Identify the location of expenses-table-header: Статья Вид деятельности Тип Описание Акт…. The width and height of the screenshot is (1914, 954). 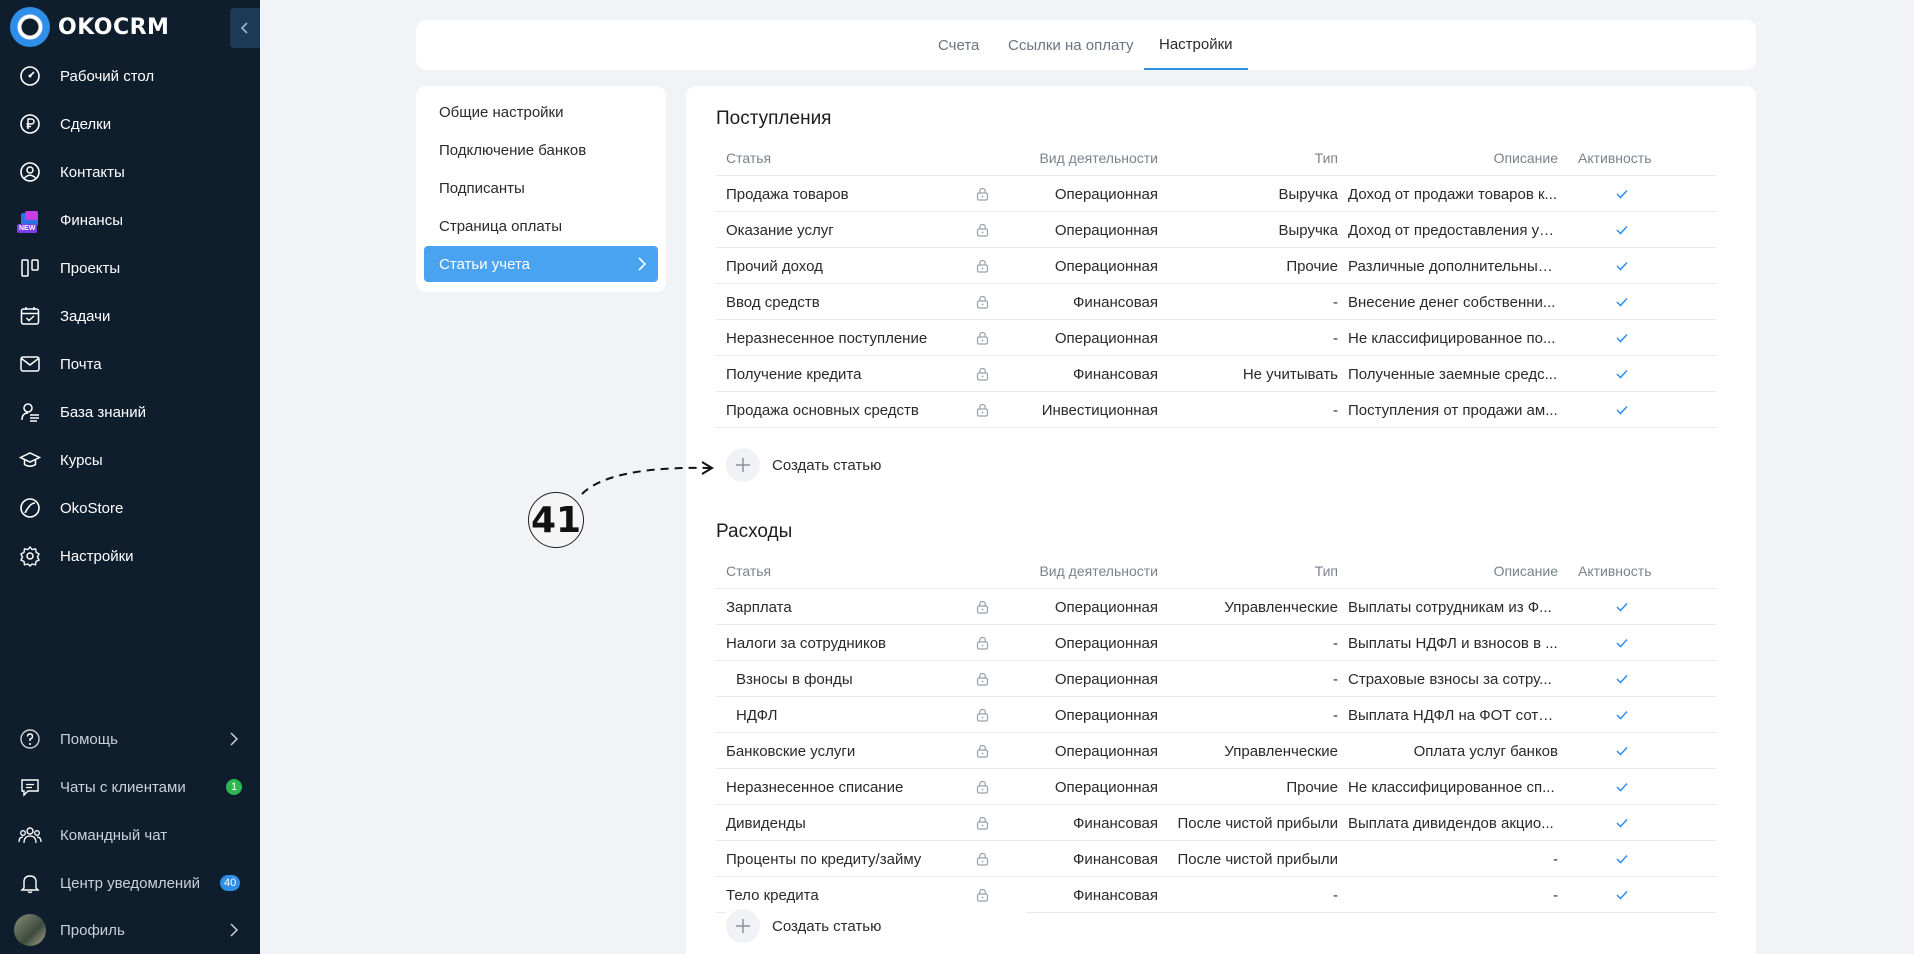
(1216, 571).